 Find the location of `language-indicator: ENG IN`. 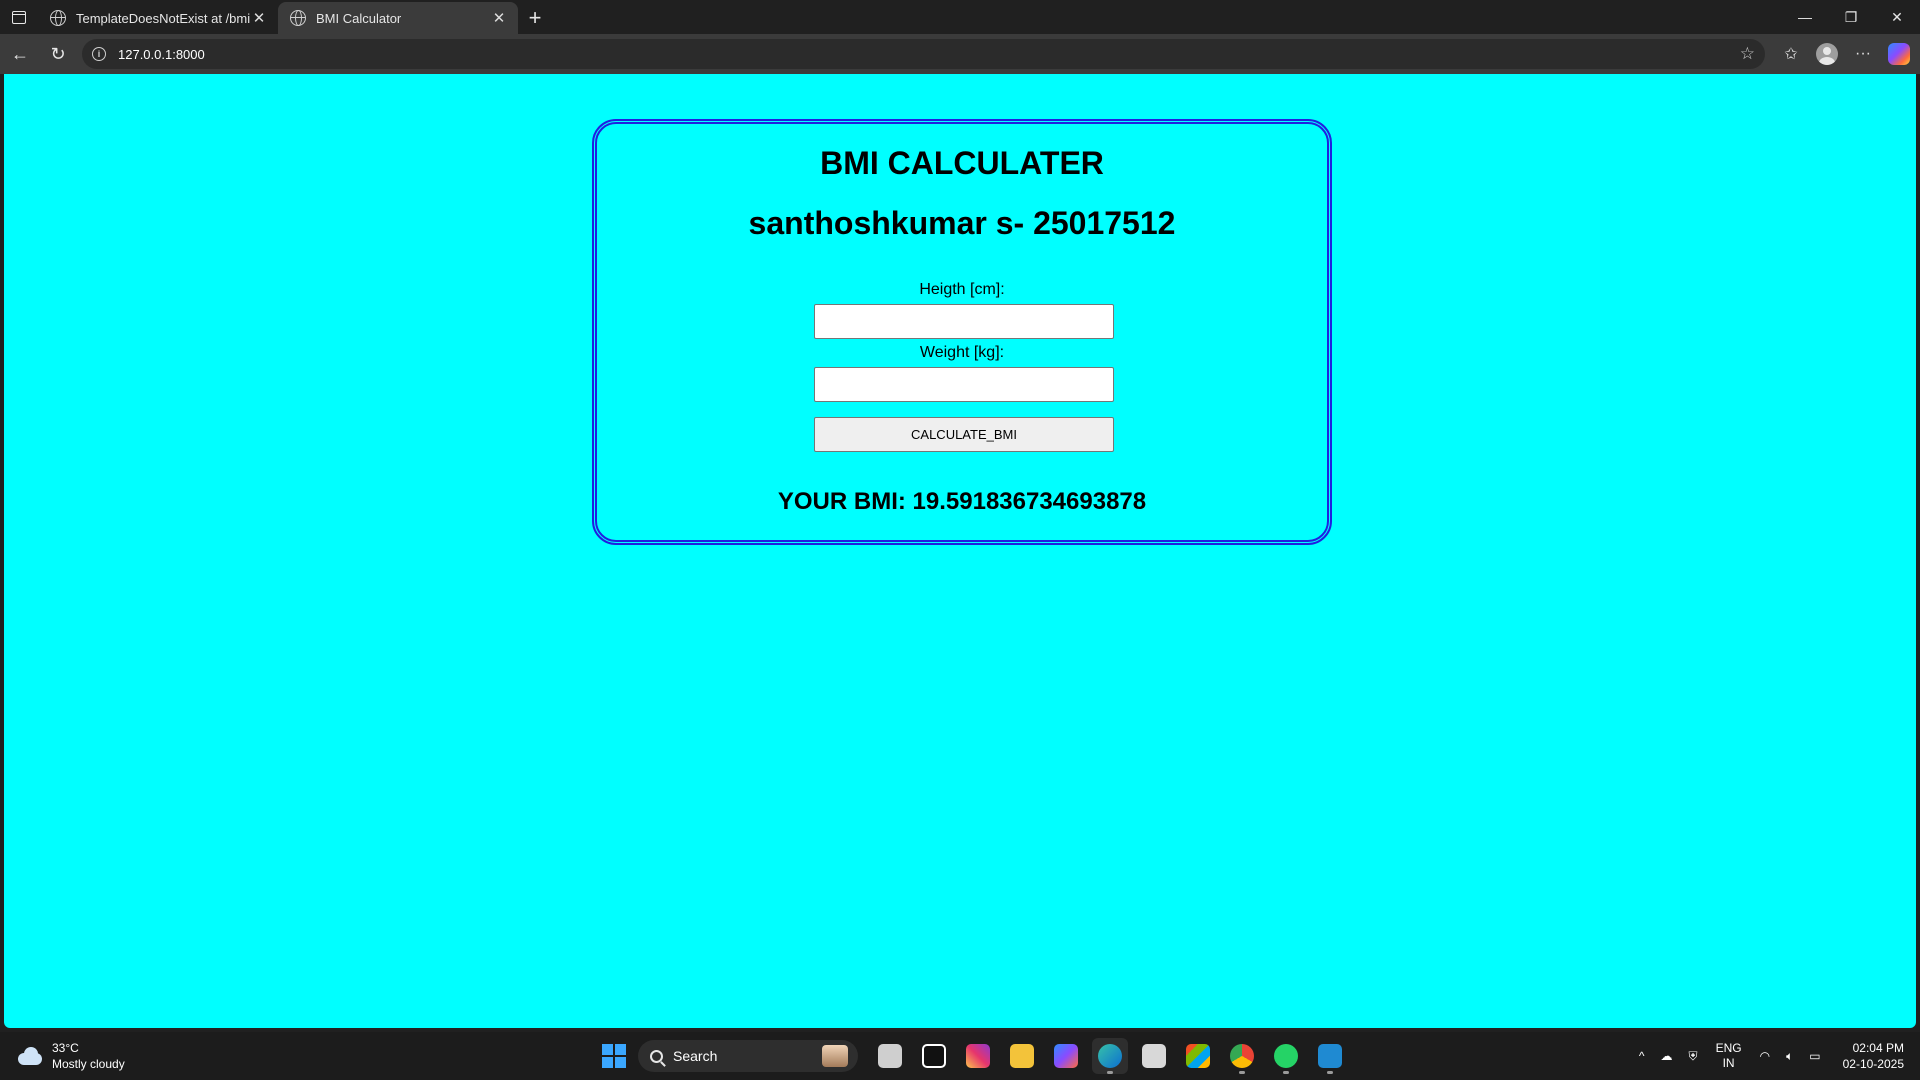

language-indicator: ENG IN is located at coordinates (1729, 1056).